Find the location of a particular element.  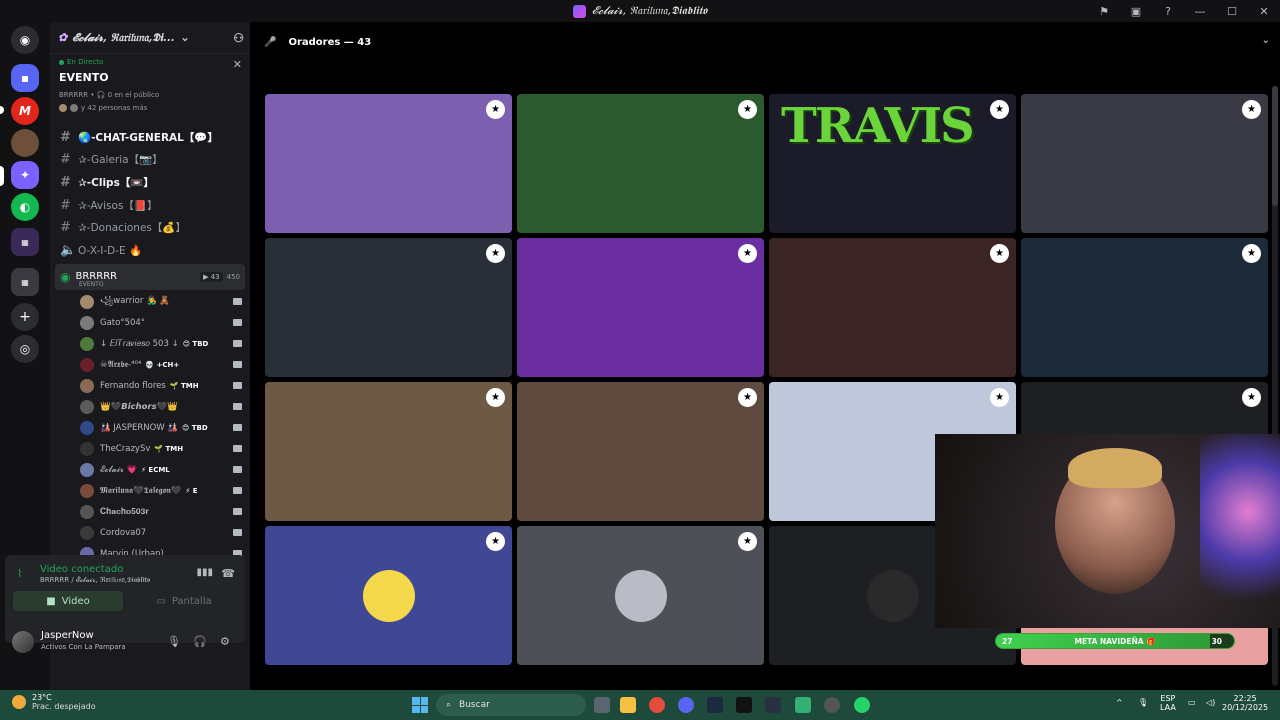

voice-member: ꧁warrior 👨‍🎤 🧸 is located at coordinates (150, 302).